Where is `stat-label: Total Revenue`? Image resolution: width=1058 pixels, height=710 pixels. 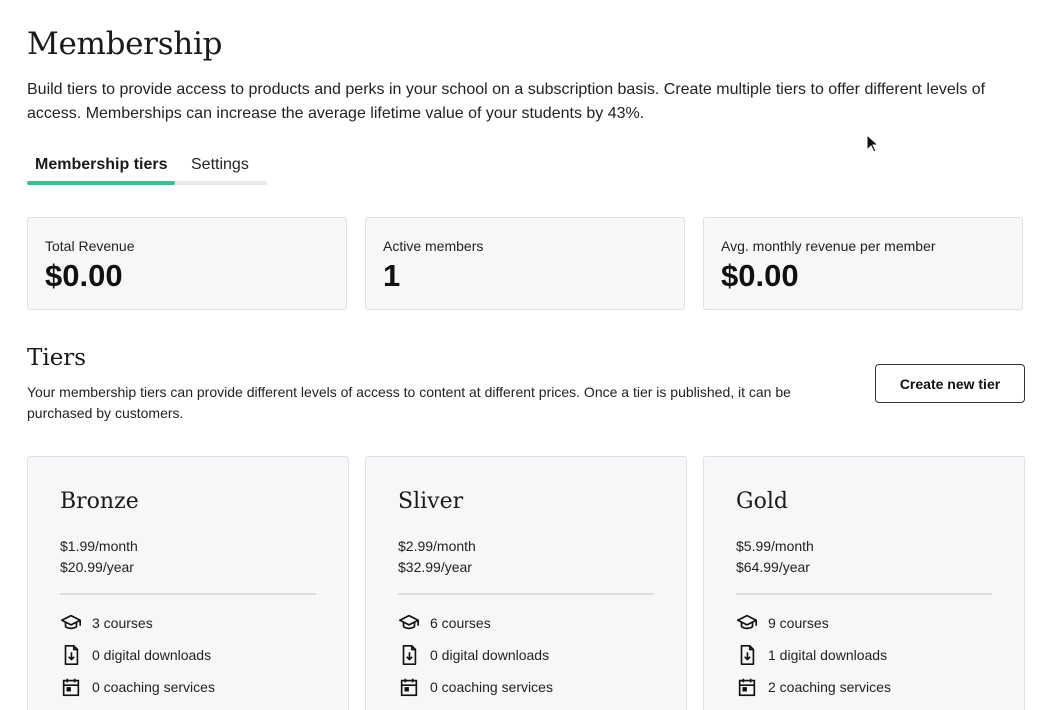 stat-label: Total Revenue is located at coordinates (90, 246).